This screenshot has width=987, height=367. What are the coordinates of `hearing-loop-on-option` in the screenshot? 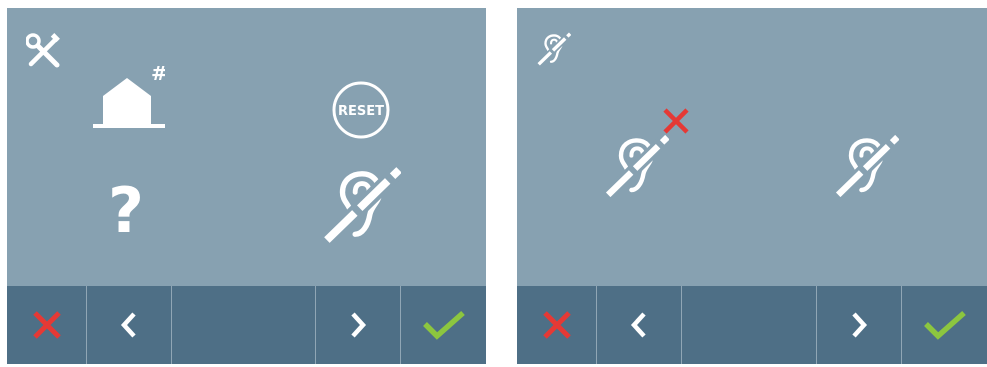 It's located at (867, 166).